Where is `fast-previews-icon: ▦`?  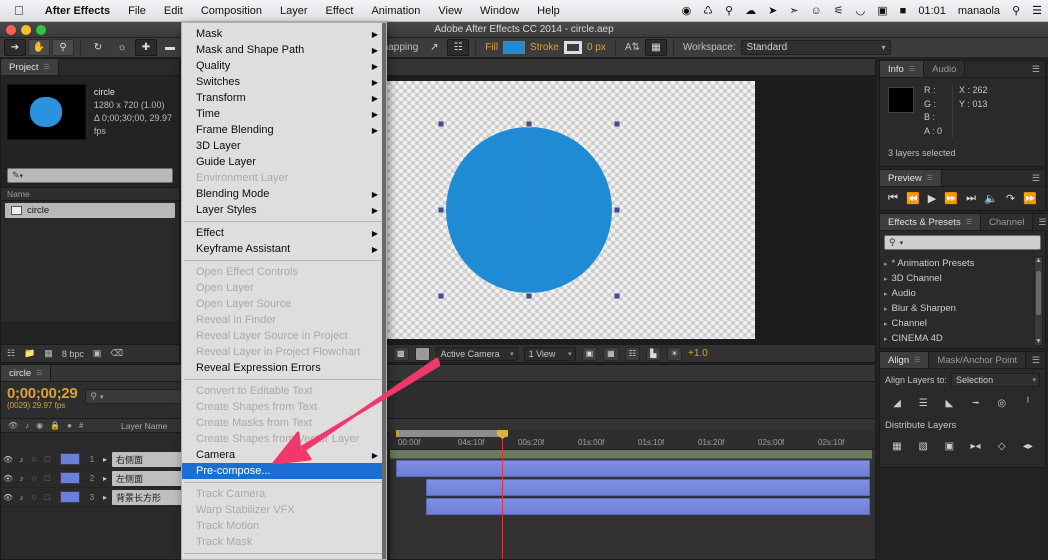
fast-previews-icon: ▦ is located at coordinates (611, 353).